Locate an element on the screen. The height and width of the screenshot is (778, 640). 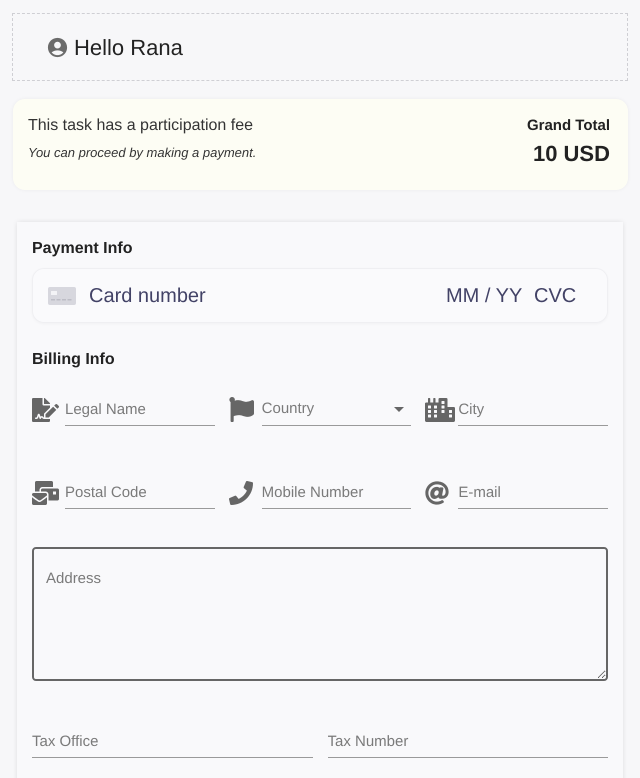
payment-info-heading: Payment Info is located at coordinates (82, 249).